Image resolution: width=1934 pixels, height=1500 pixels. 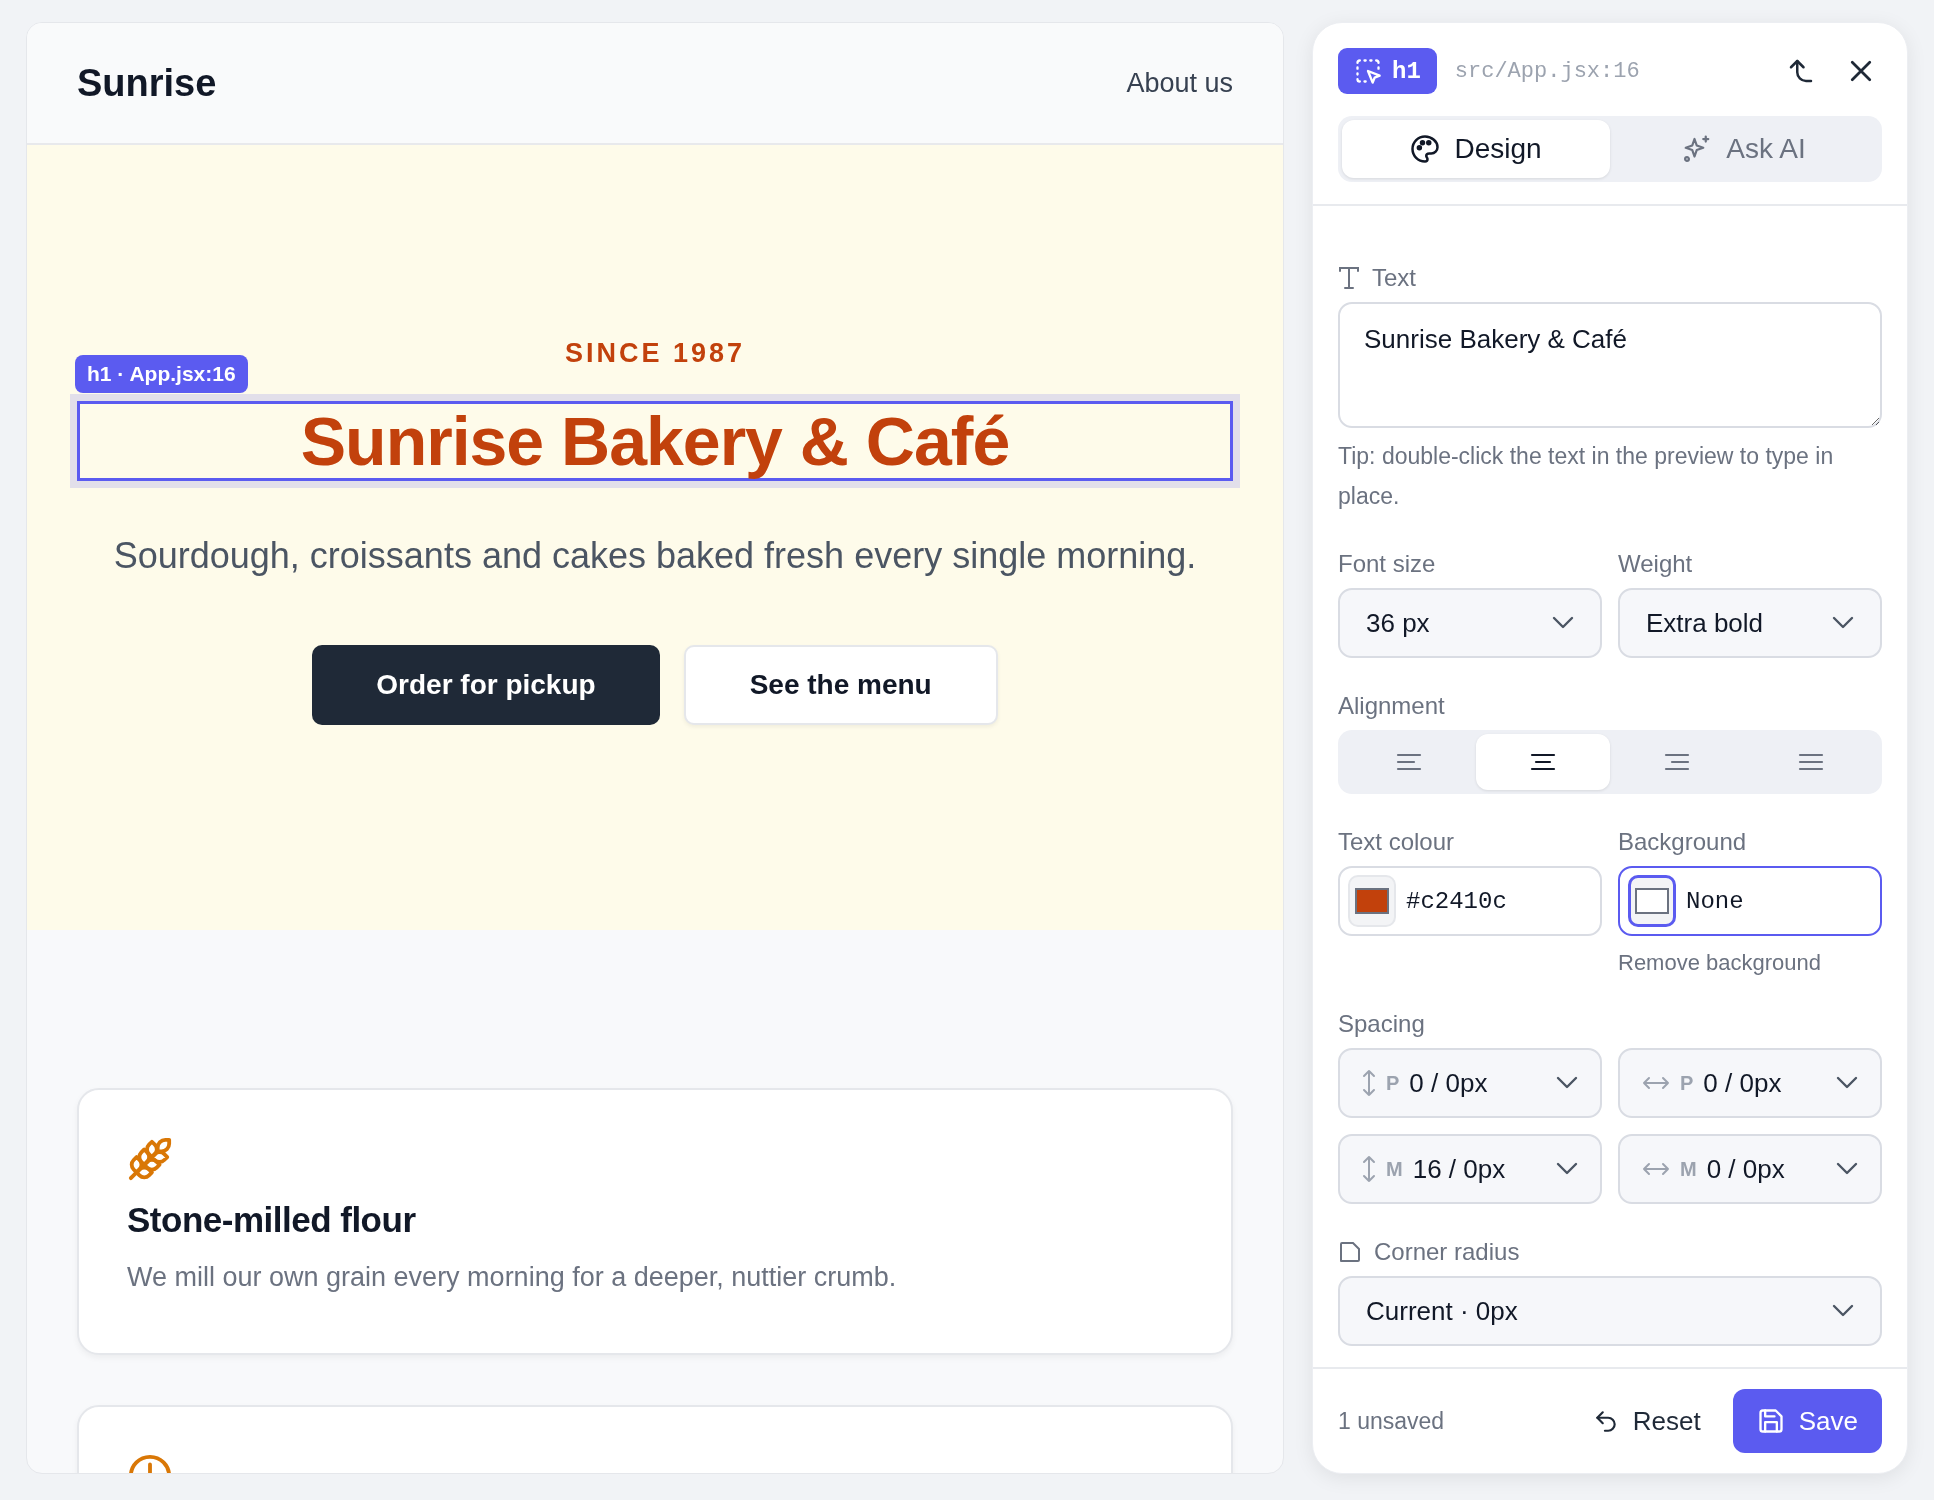 I want to click on text-type-icon, so click(x=1349, y=278).